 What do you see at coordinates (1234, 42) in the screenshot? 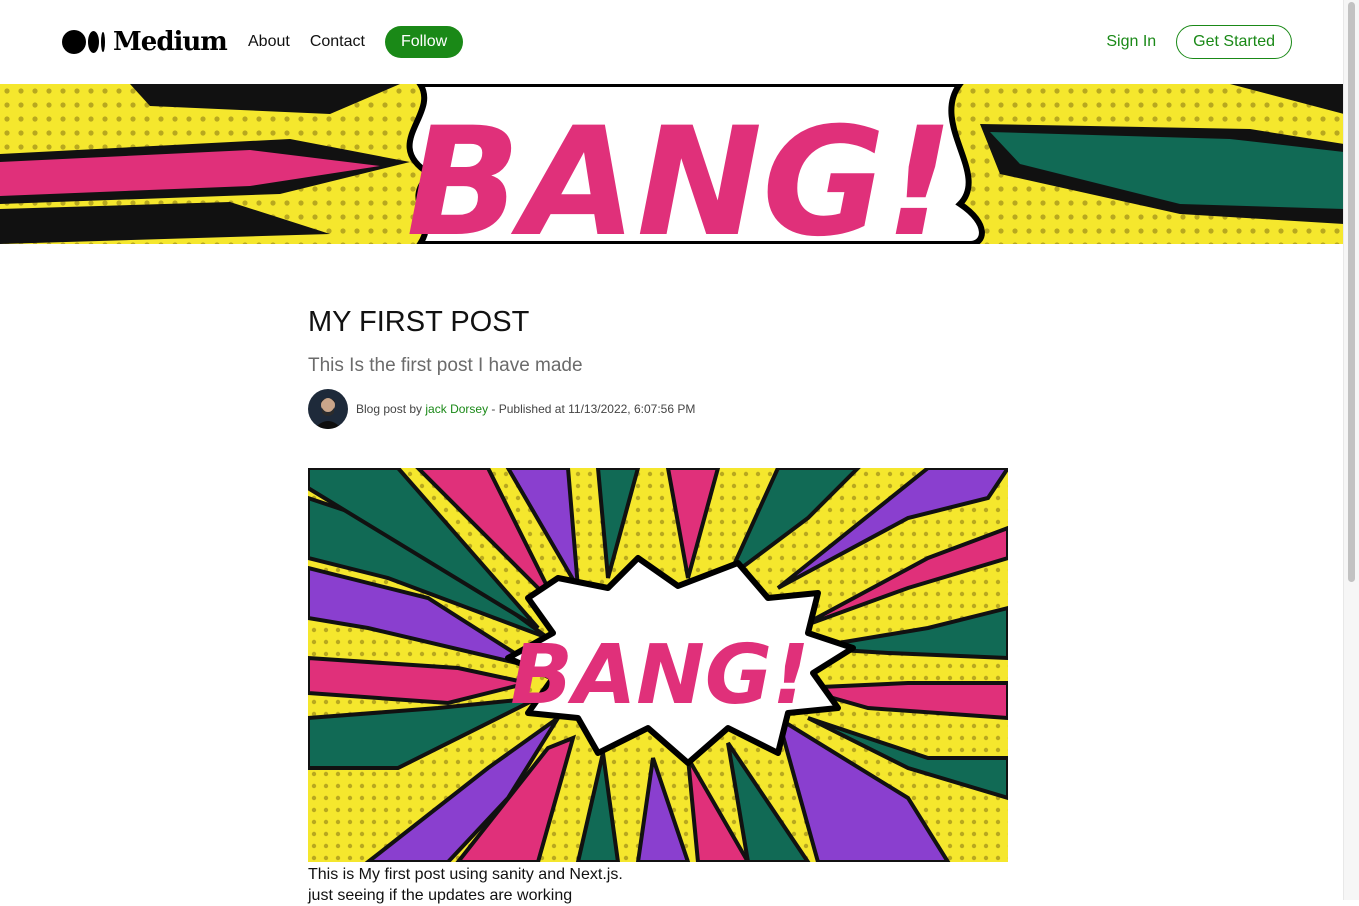
I see `get-started-button: Get Started` at bounding box center [1234, 42].